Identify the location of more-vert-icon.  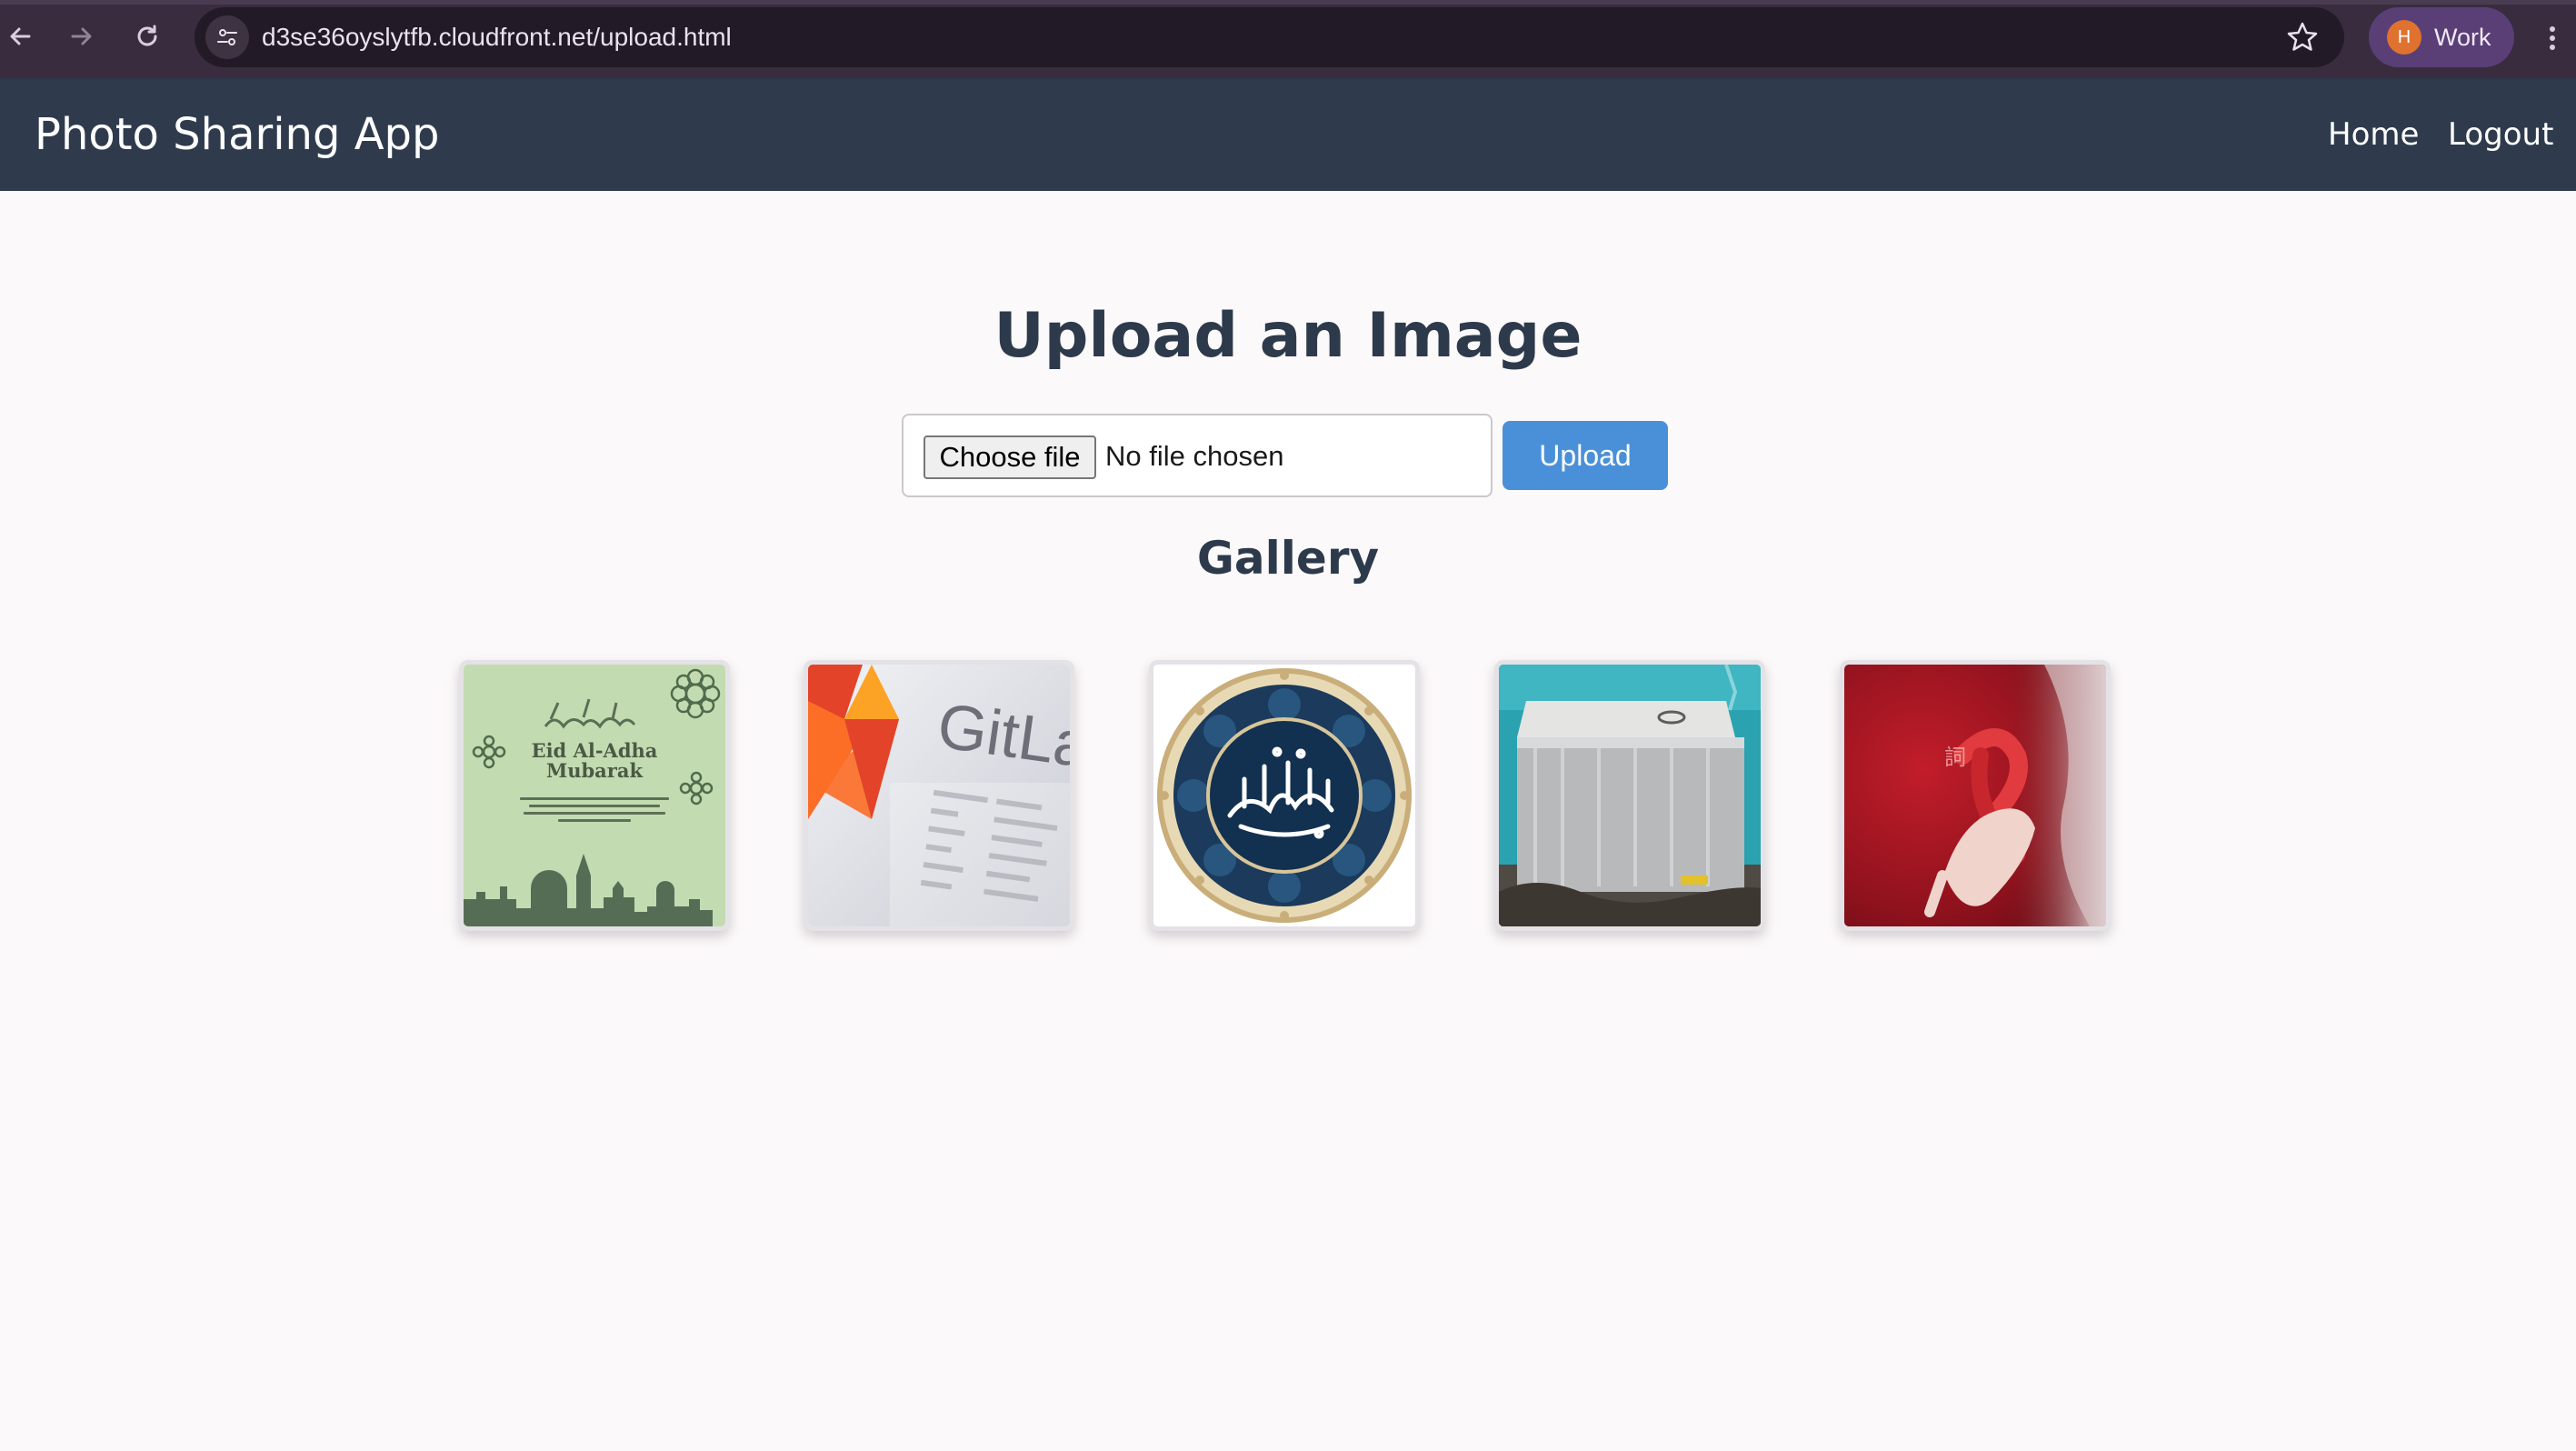
(2552, 38).